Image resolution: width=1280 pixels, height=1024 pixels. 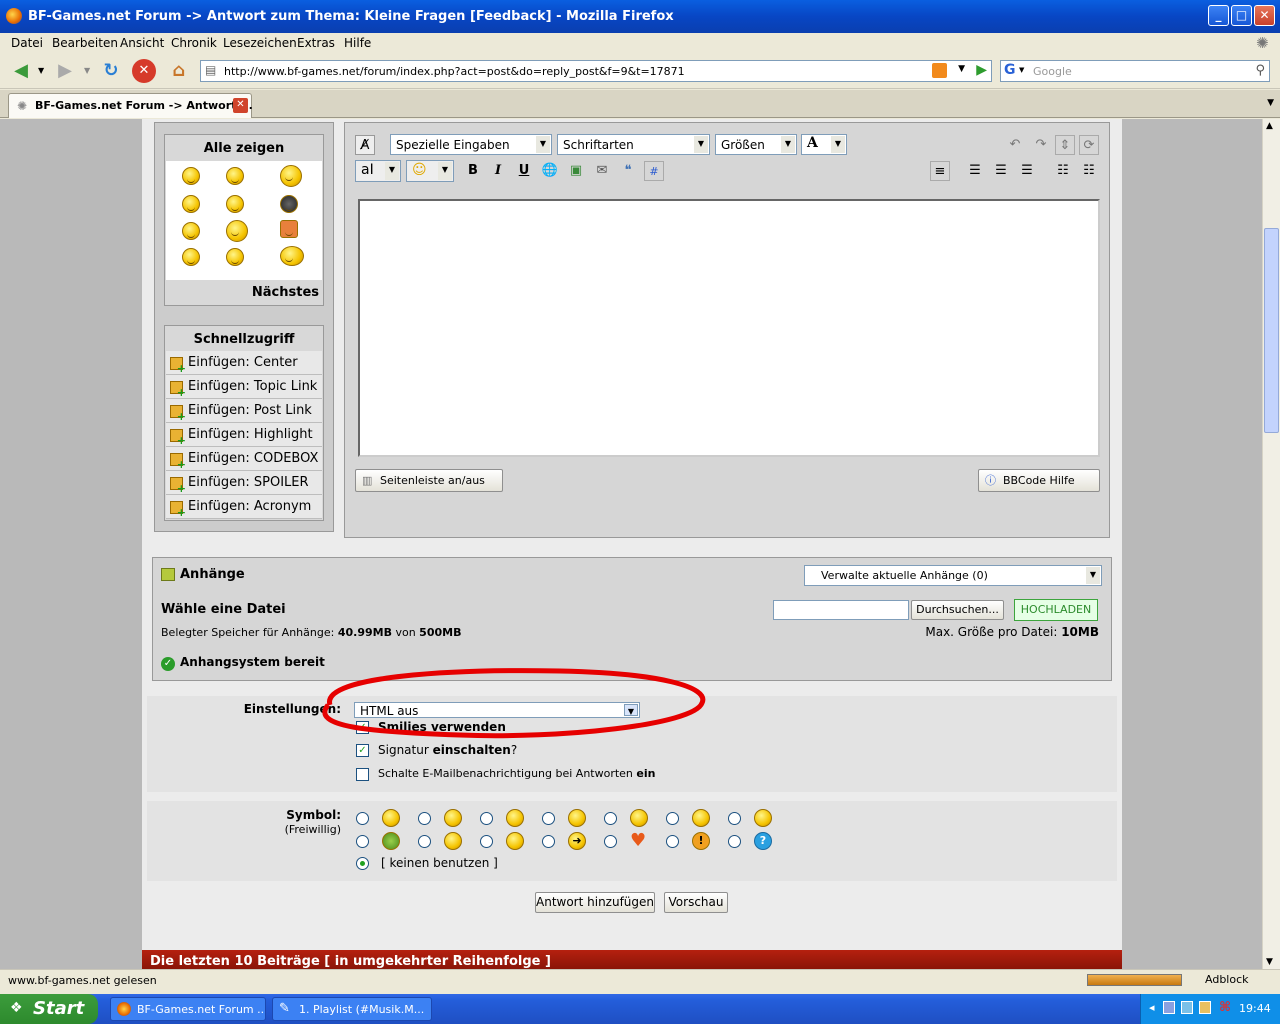 What do you see at coordinates (1260, 70) in the screenshot?
I see `search-icon: ⚲` at bounding box center [1260, 70].